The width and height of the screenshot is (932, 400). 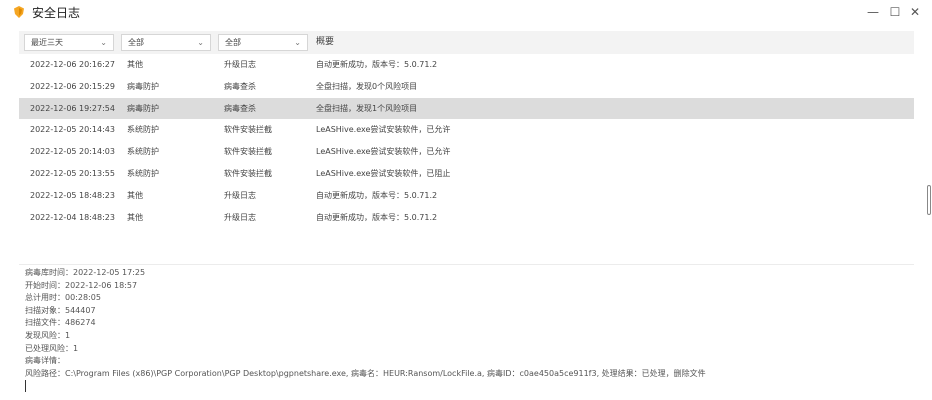 I want to click on minimize-button: —, so click(x=873, y=12).